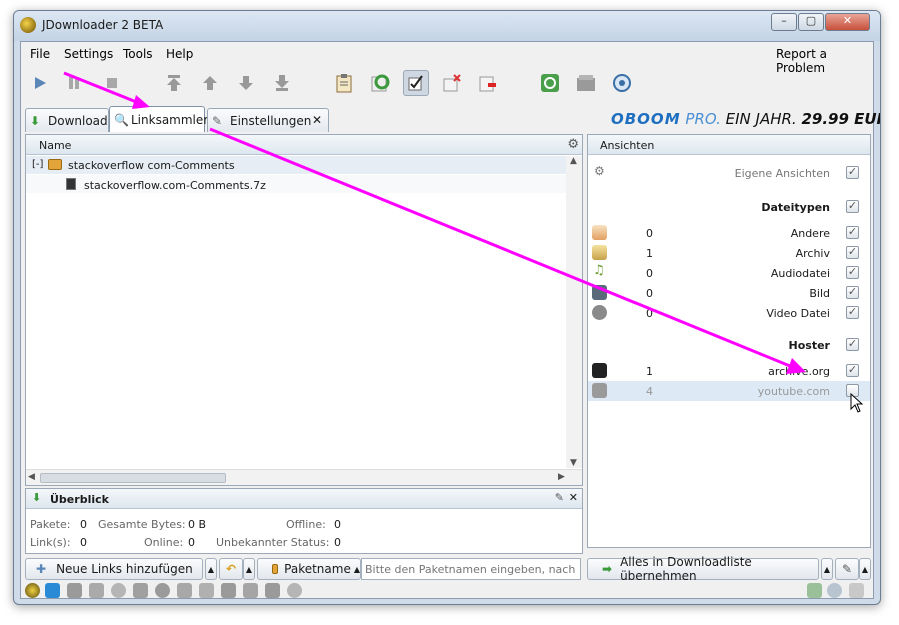 This screenshot has height=625, width=899. Describe the element at coordinates (101, 88) in the screenshot. I see `arrow-to-linksammler` at that location.